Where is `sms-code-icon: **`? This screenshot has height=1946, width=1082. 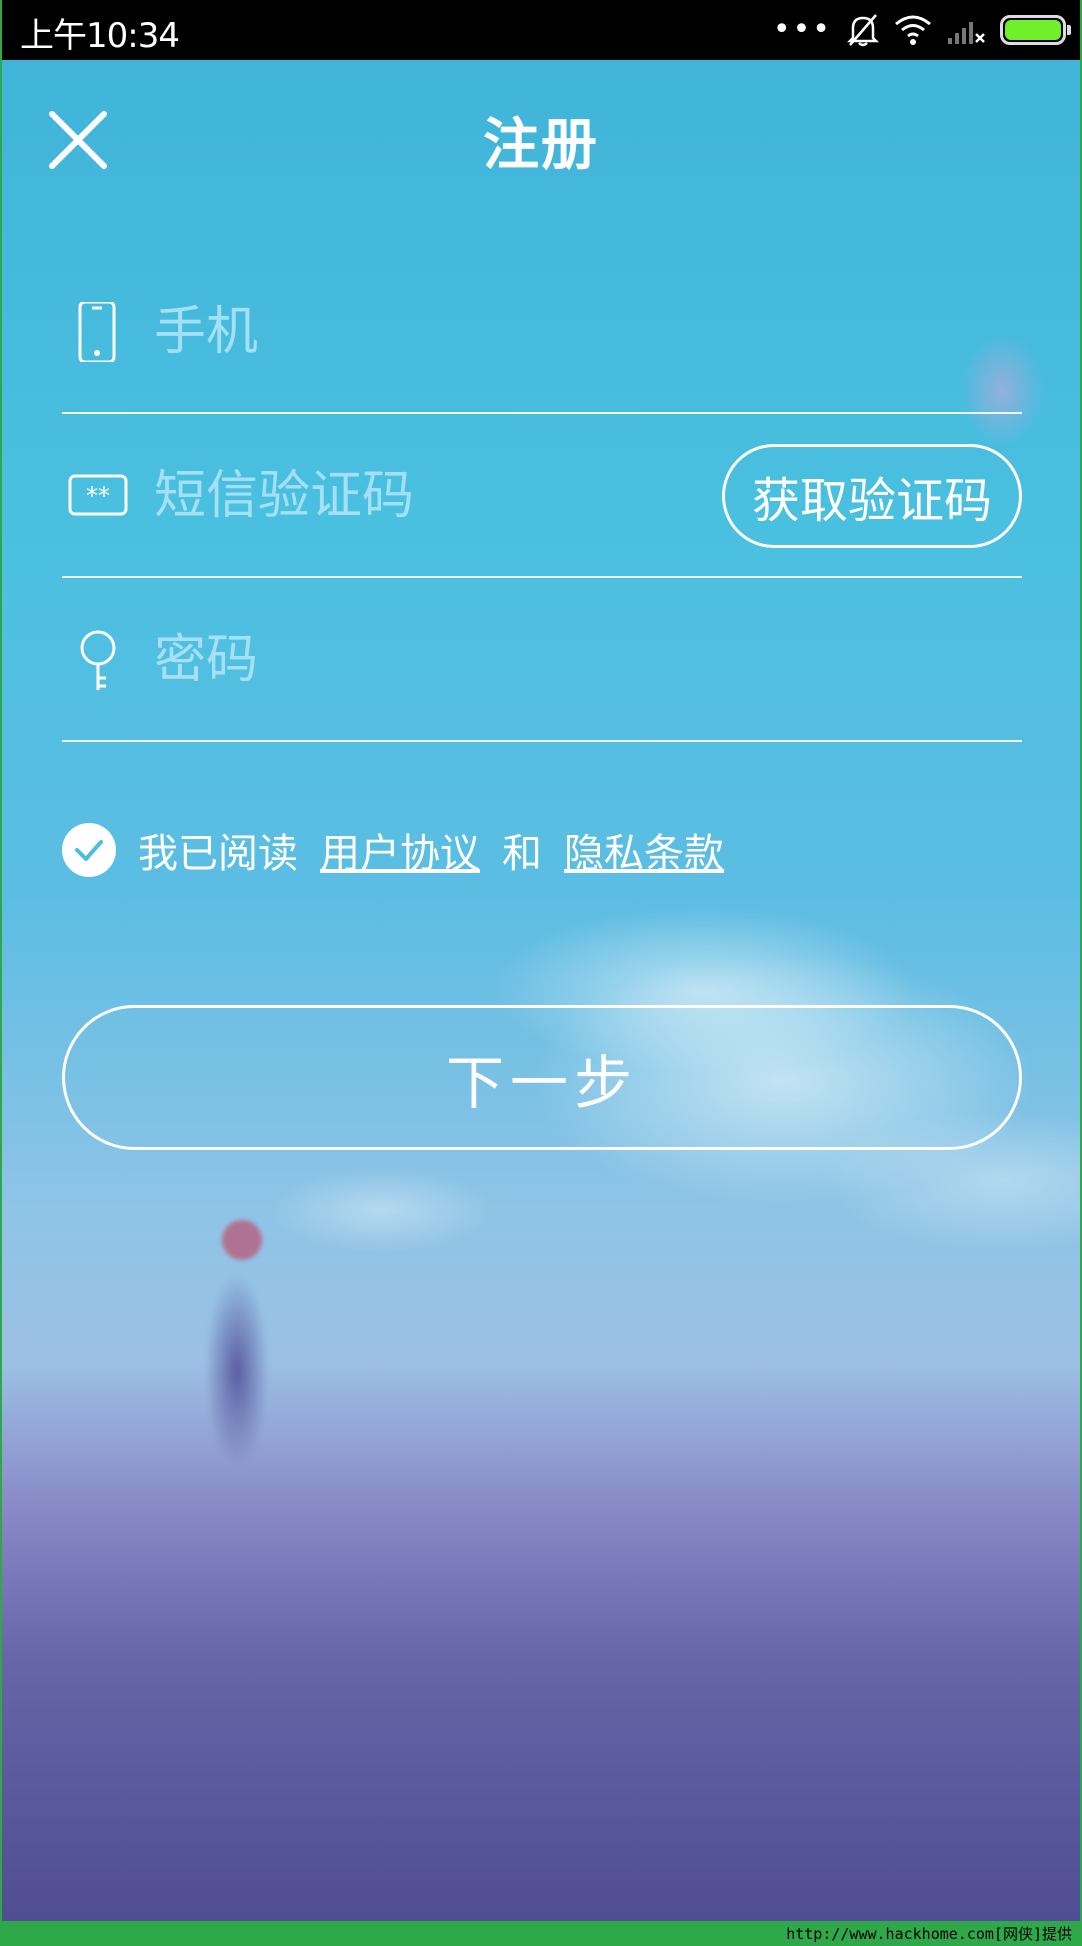
sms-code-icon: ** is located at coordinates (98, 495).